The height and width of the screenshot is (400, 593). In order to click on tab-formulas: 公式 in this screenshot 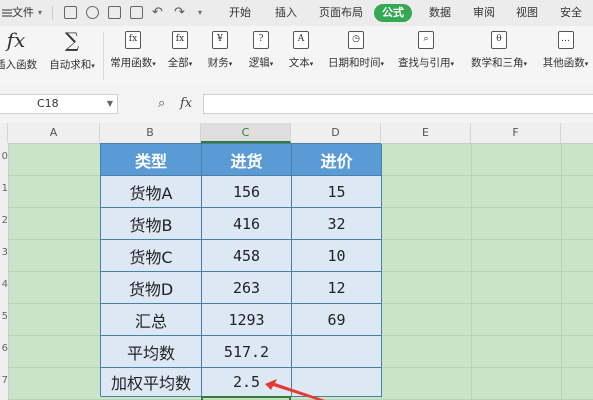, I will do `click(393, 13)`.